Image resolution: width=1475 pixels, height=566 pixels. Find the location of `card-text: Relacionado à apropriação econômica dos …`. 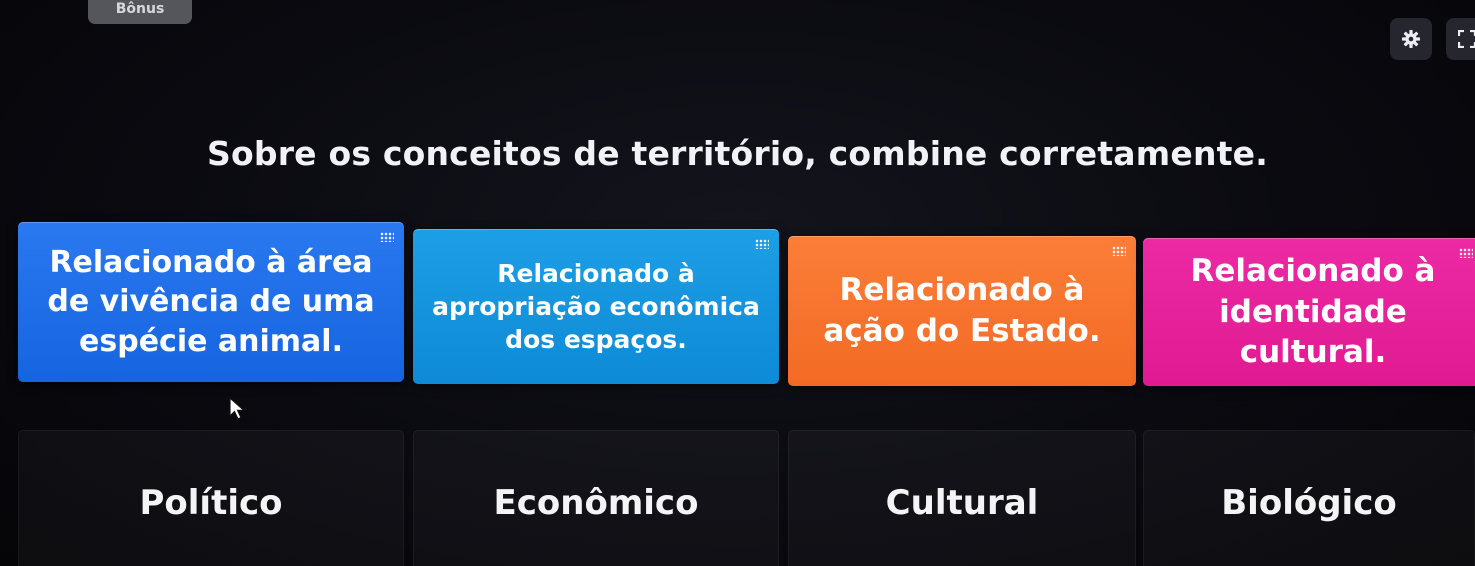

card-text: Relacionado à apropriação econômica dos … is located at coordinates (596, 306).